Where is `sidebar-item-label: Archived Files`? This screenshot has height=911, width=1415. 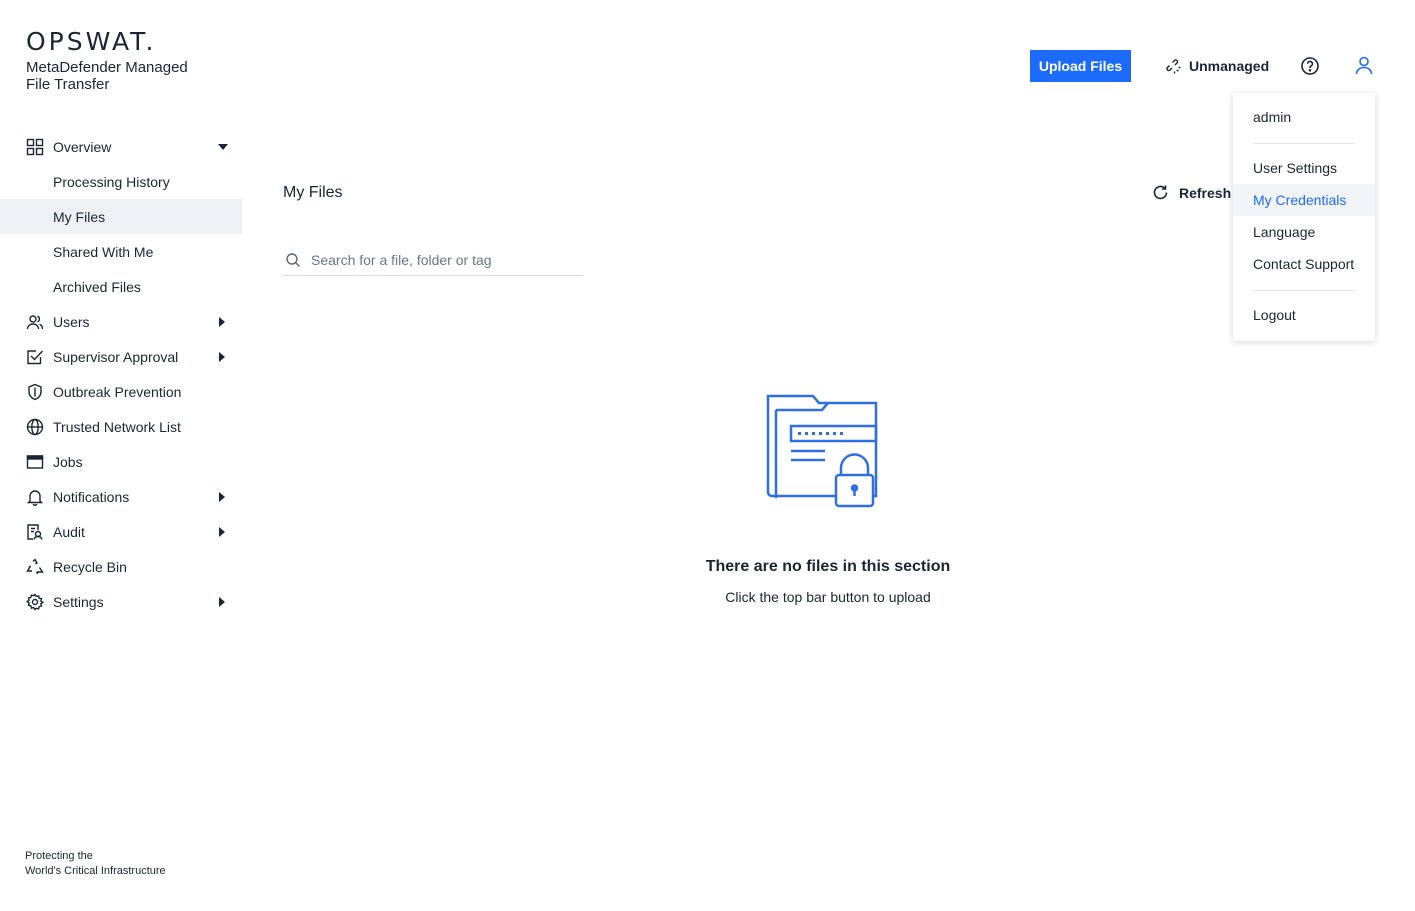 sidebar-item-label: Archived Files is located at coordinates (97, 286).